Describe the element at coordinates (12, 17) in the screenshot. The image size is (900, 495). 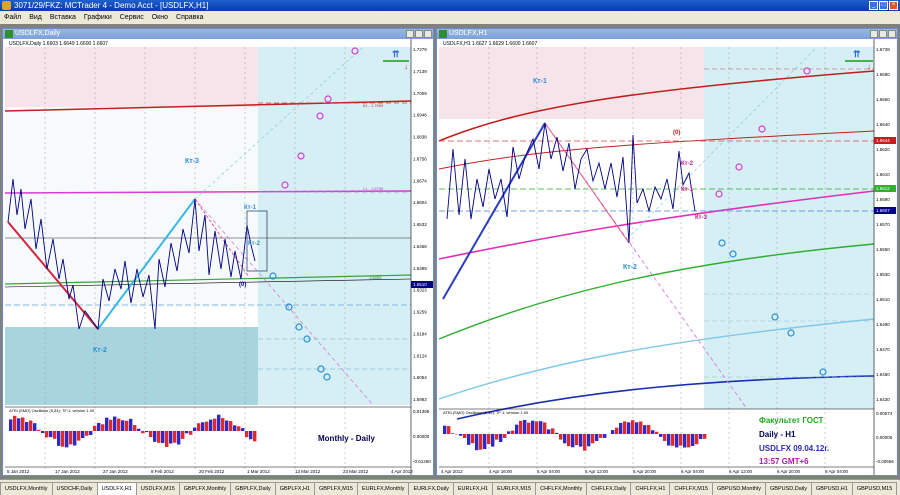
I see `menu-file: Файл` at that location.